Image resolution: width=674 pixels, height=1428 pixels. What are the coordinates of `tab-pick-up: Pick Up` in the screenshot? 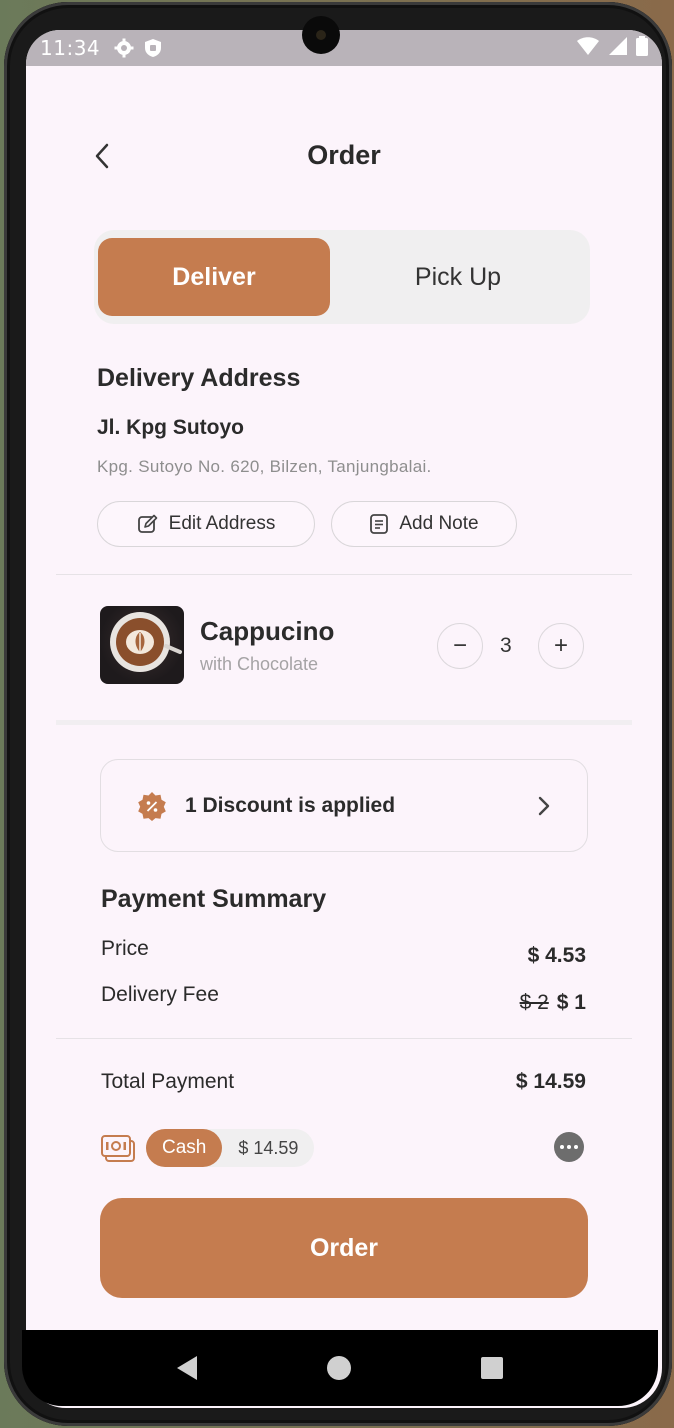 It's located at (458, 277).